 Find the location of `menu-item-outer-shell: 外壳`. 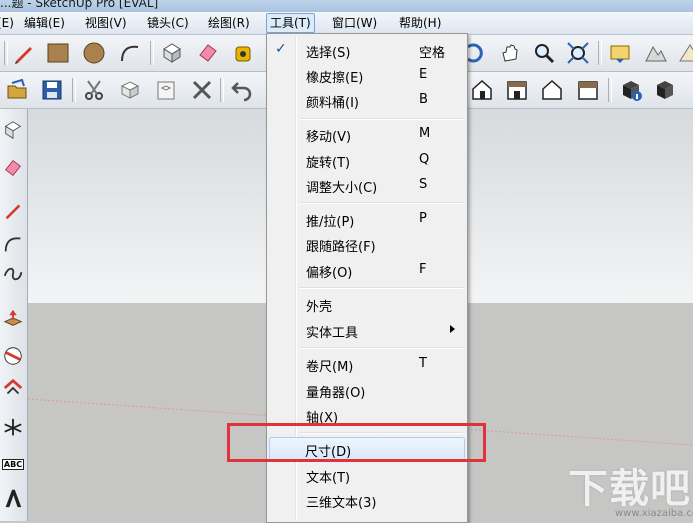

menu-item-outer-shell: 外壳 is located at coordinates (367, 304).